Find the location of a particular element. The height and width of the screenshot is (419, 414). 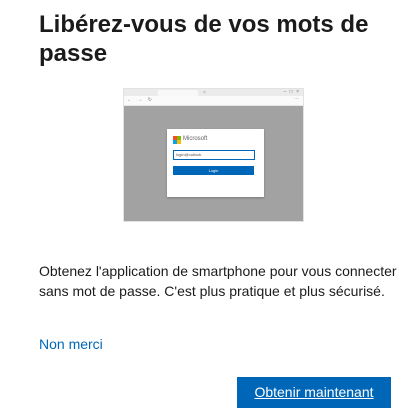

brand-name: Microsoft is located at coordinates (195, 139).